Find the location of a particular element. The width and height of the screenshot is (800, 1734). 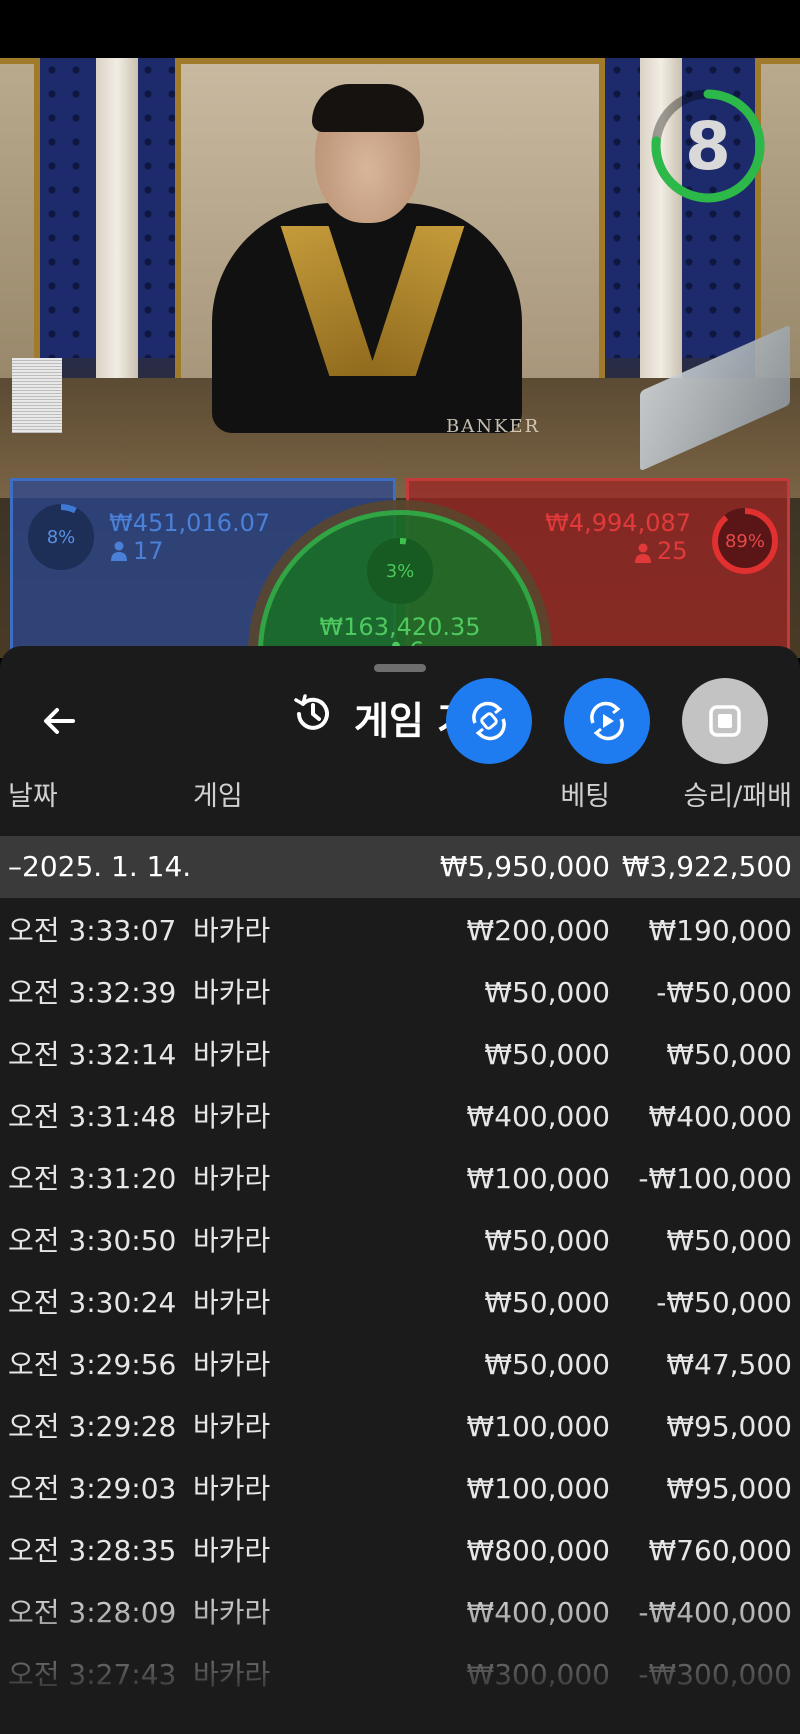

tie-amount: ₩163,420.35 is located at coordinates (400, 627).